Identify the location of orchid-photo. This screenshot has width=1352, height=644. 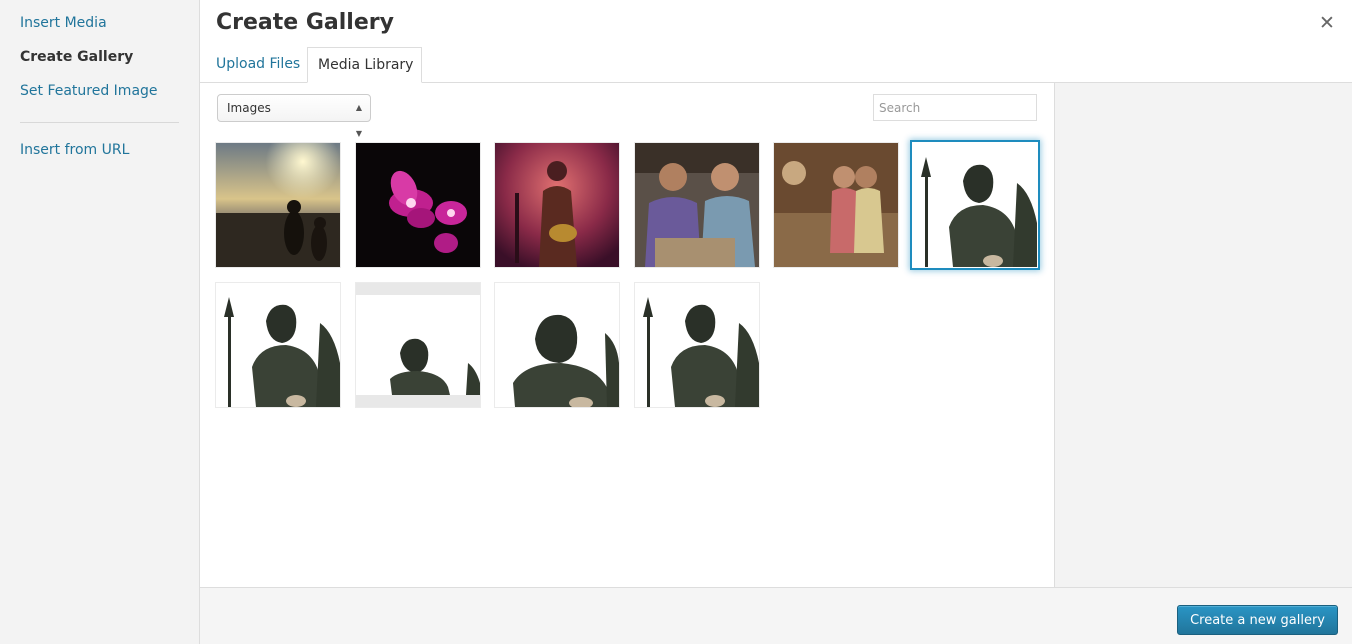
(418, 205).